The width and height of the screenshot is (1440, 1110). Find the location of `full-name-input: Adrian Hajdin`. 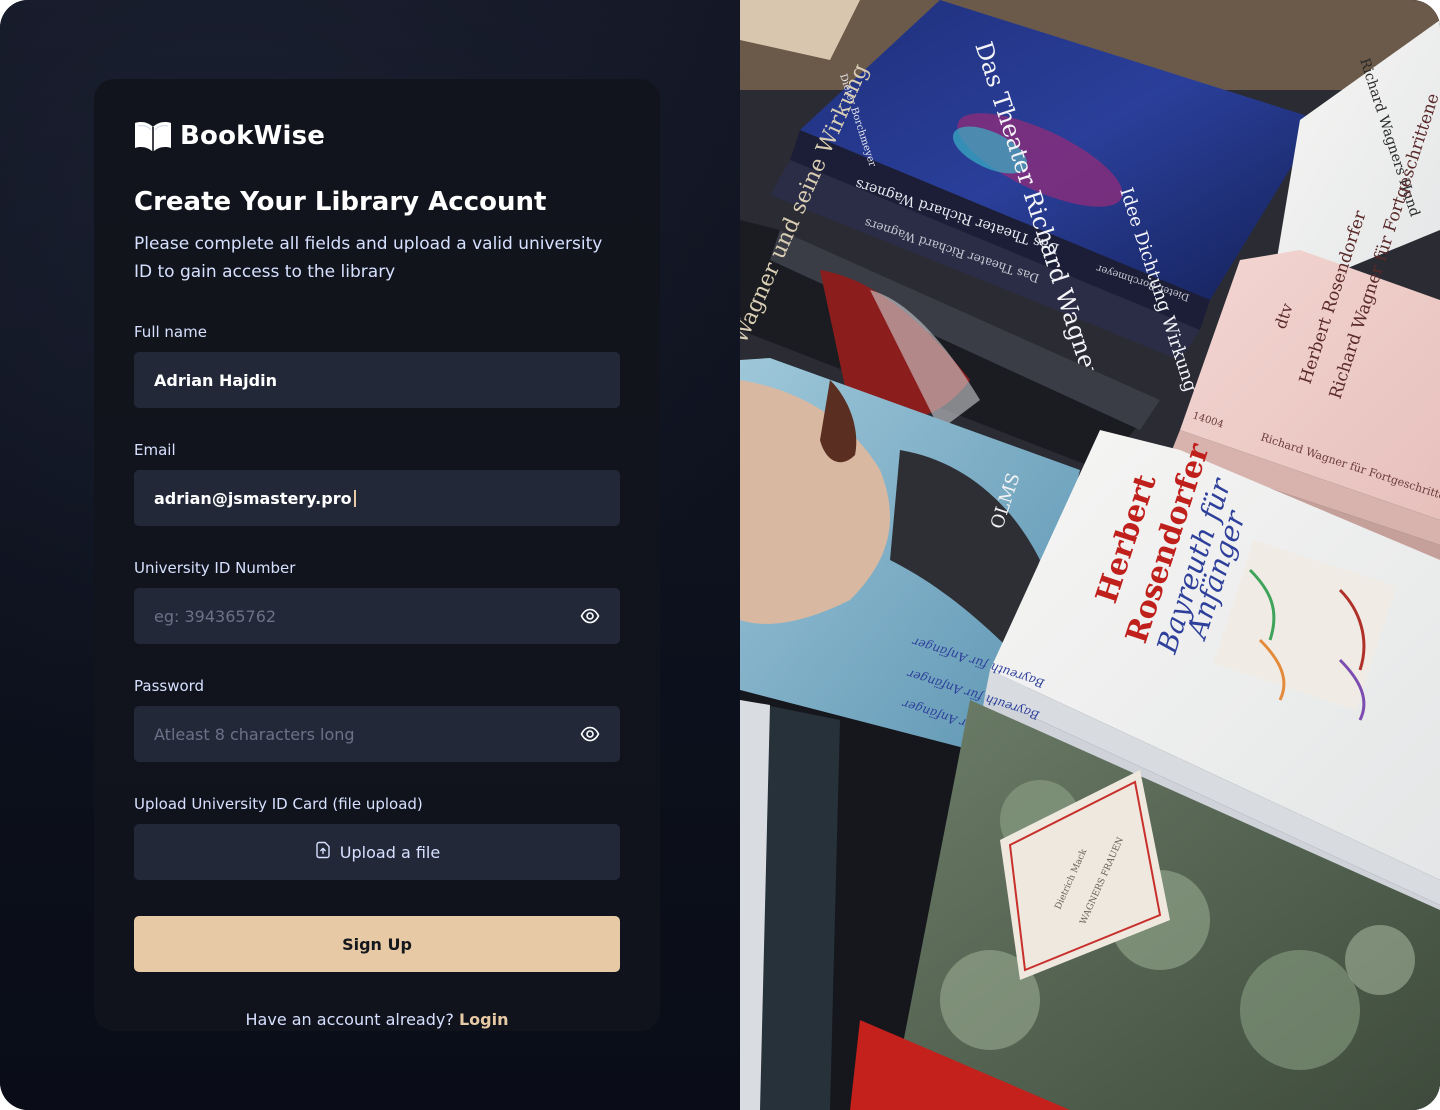

full-name-input: Adrian Hajdin is located at coordinates (377, 380).